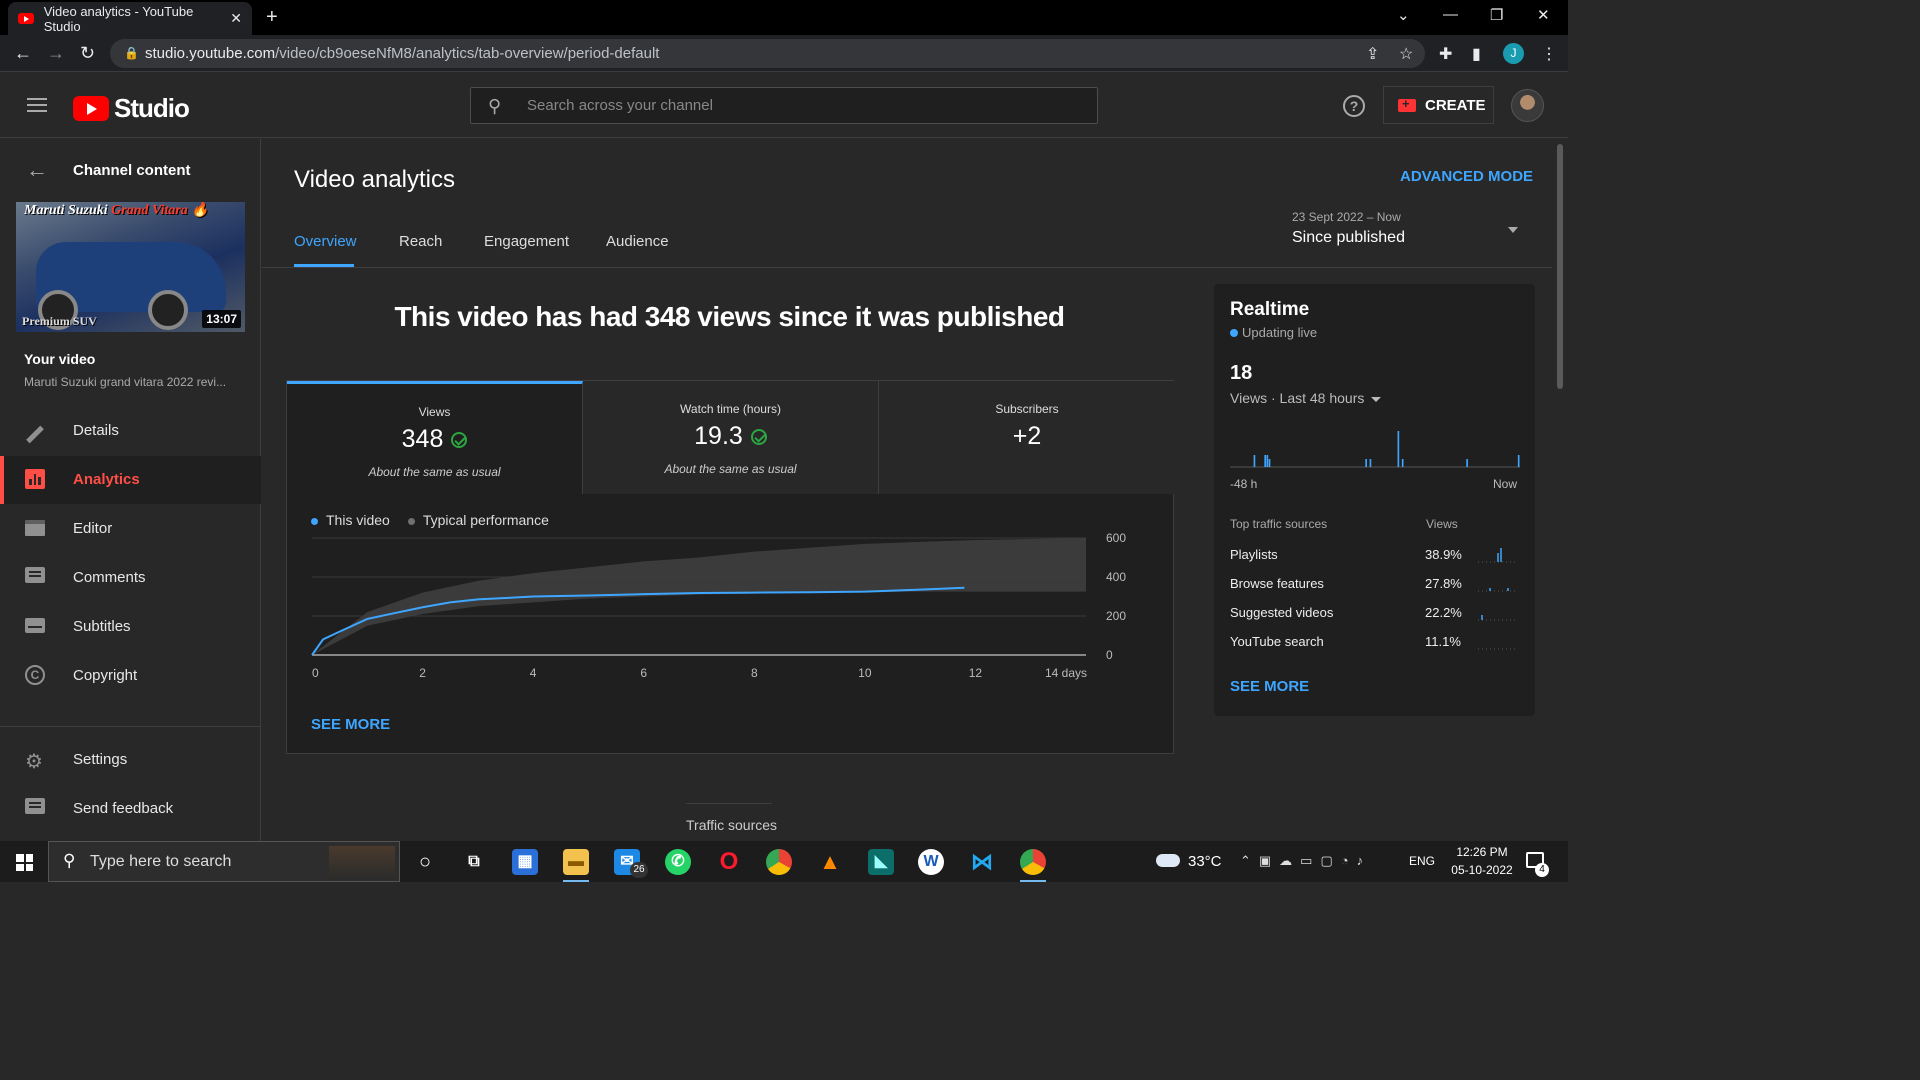 The width and height of the screenshot is (1920, 1080). Describe the element at coordinates (420, 241) in the screenshot. I see `tab-reach: Reach` at that location.